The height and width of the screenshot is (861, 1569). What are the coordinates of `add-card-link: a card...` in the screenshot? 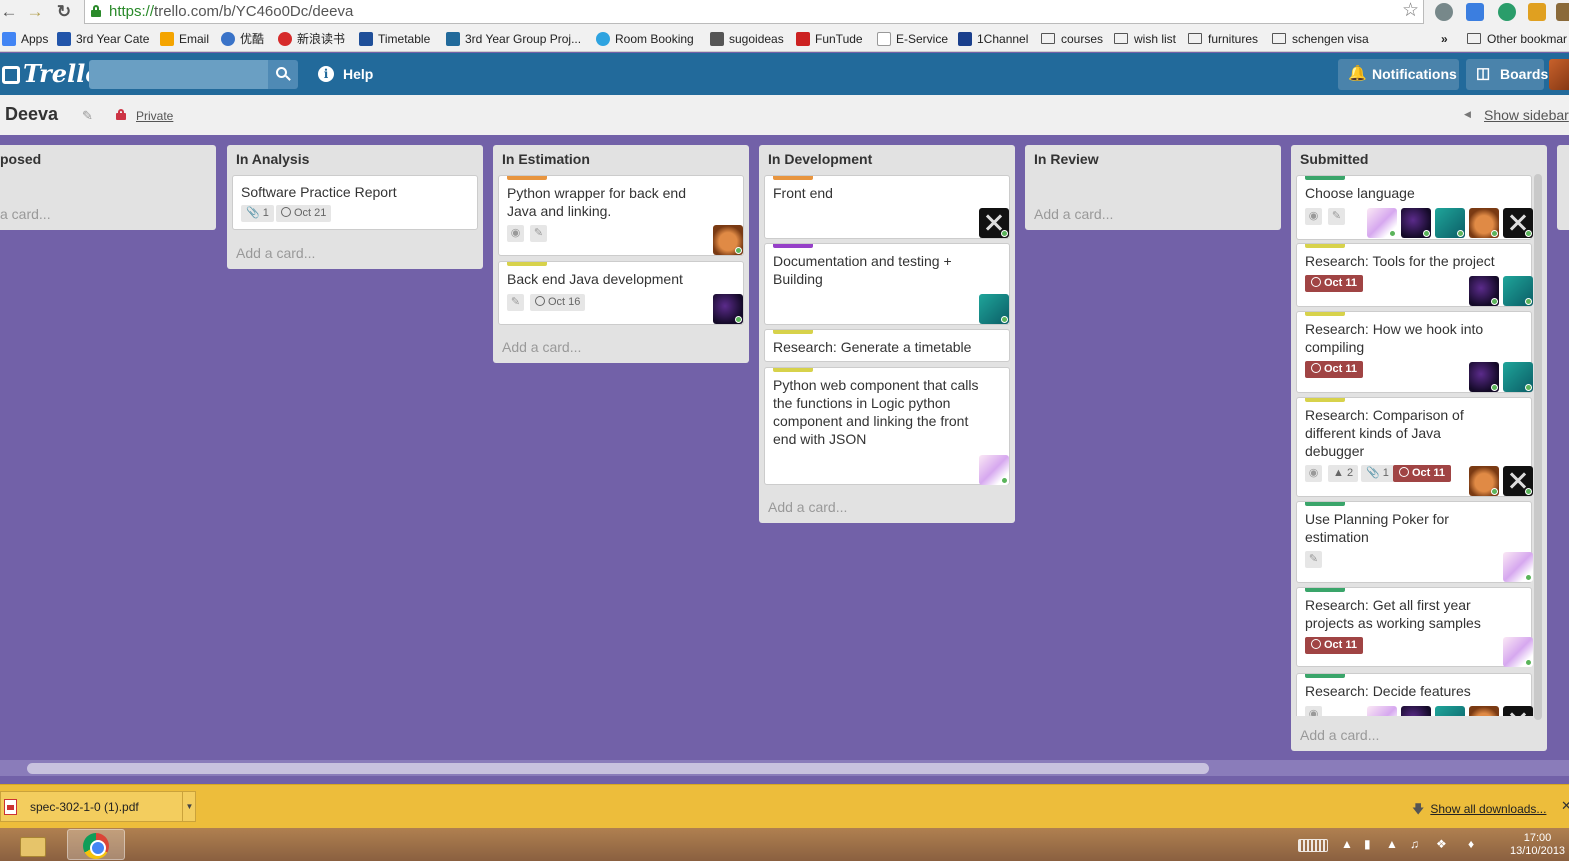 It's located at (25, 214).